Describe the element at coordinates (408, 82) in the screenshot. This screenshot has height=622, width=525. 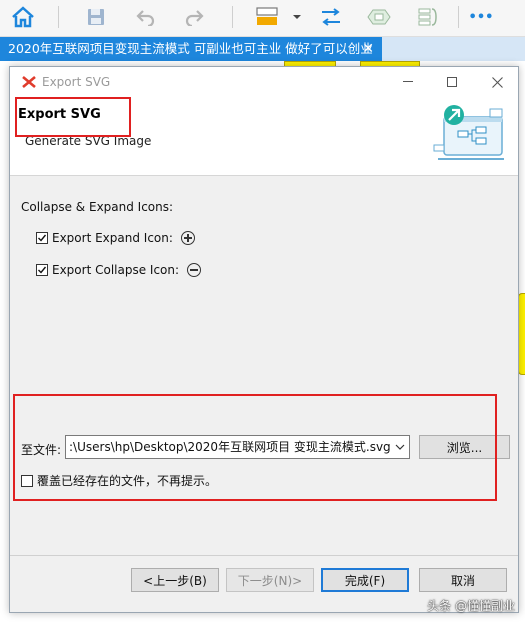
I see `minimize-button` at that location.